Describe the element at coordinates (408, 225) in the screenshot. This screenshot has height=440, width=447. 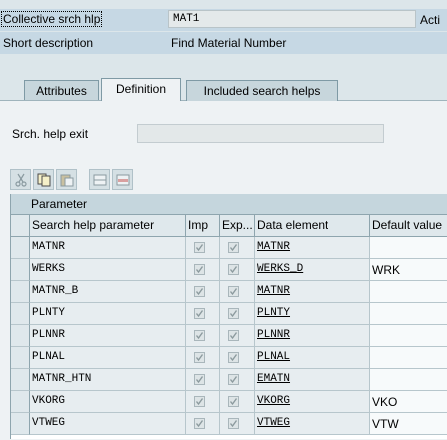
I see `column-header-default-value: Default value` at that location.